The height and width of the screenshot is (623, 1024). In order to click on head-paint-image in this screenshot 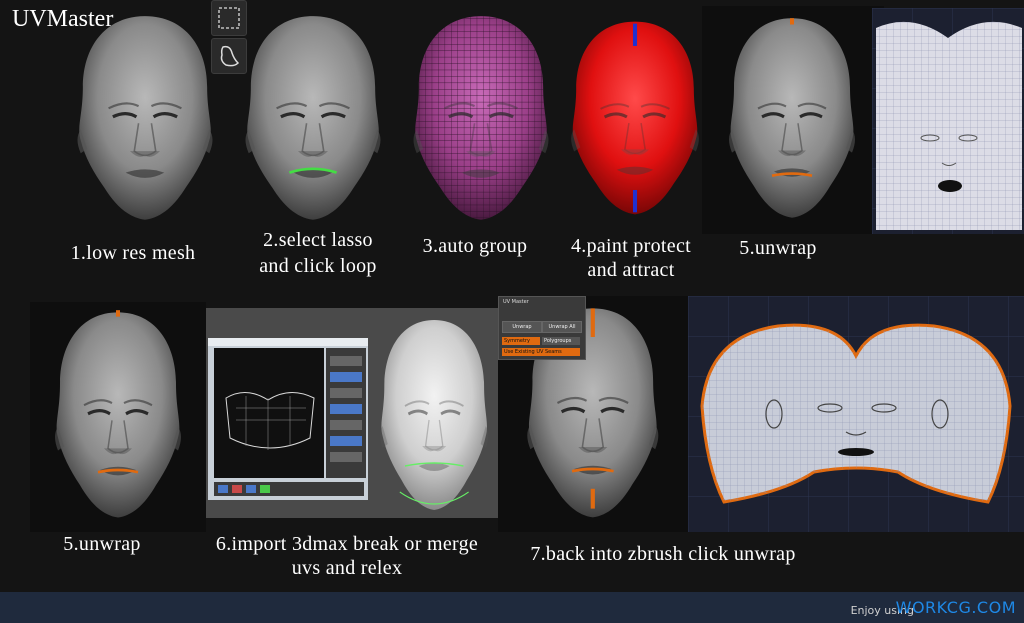, I will do `click(635, 119)`.